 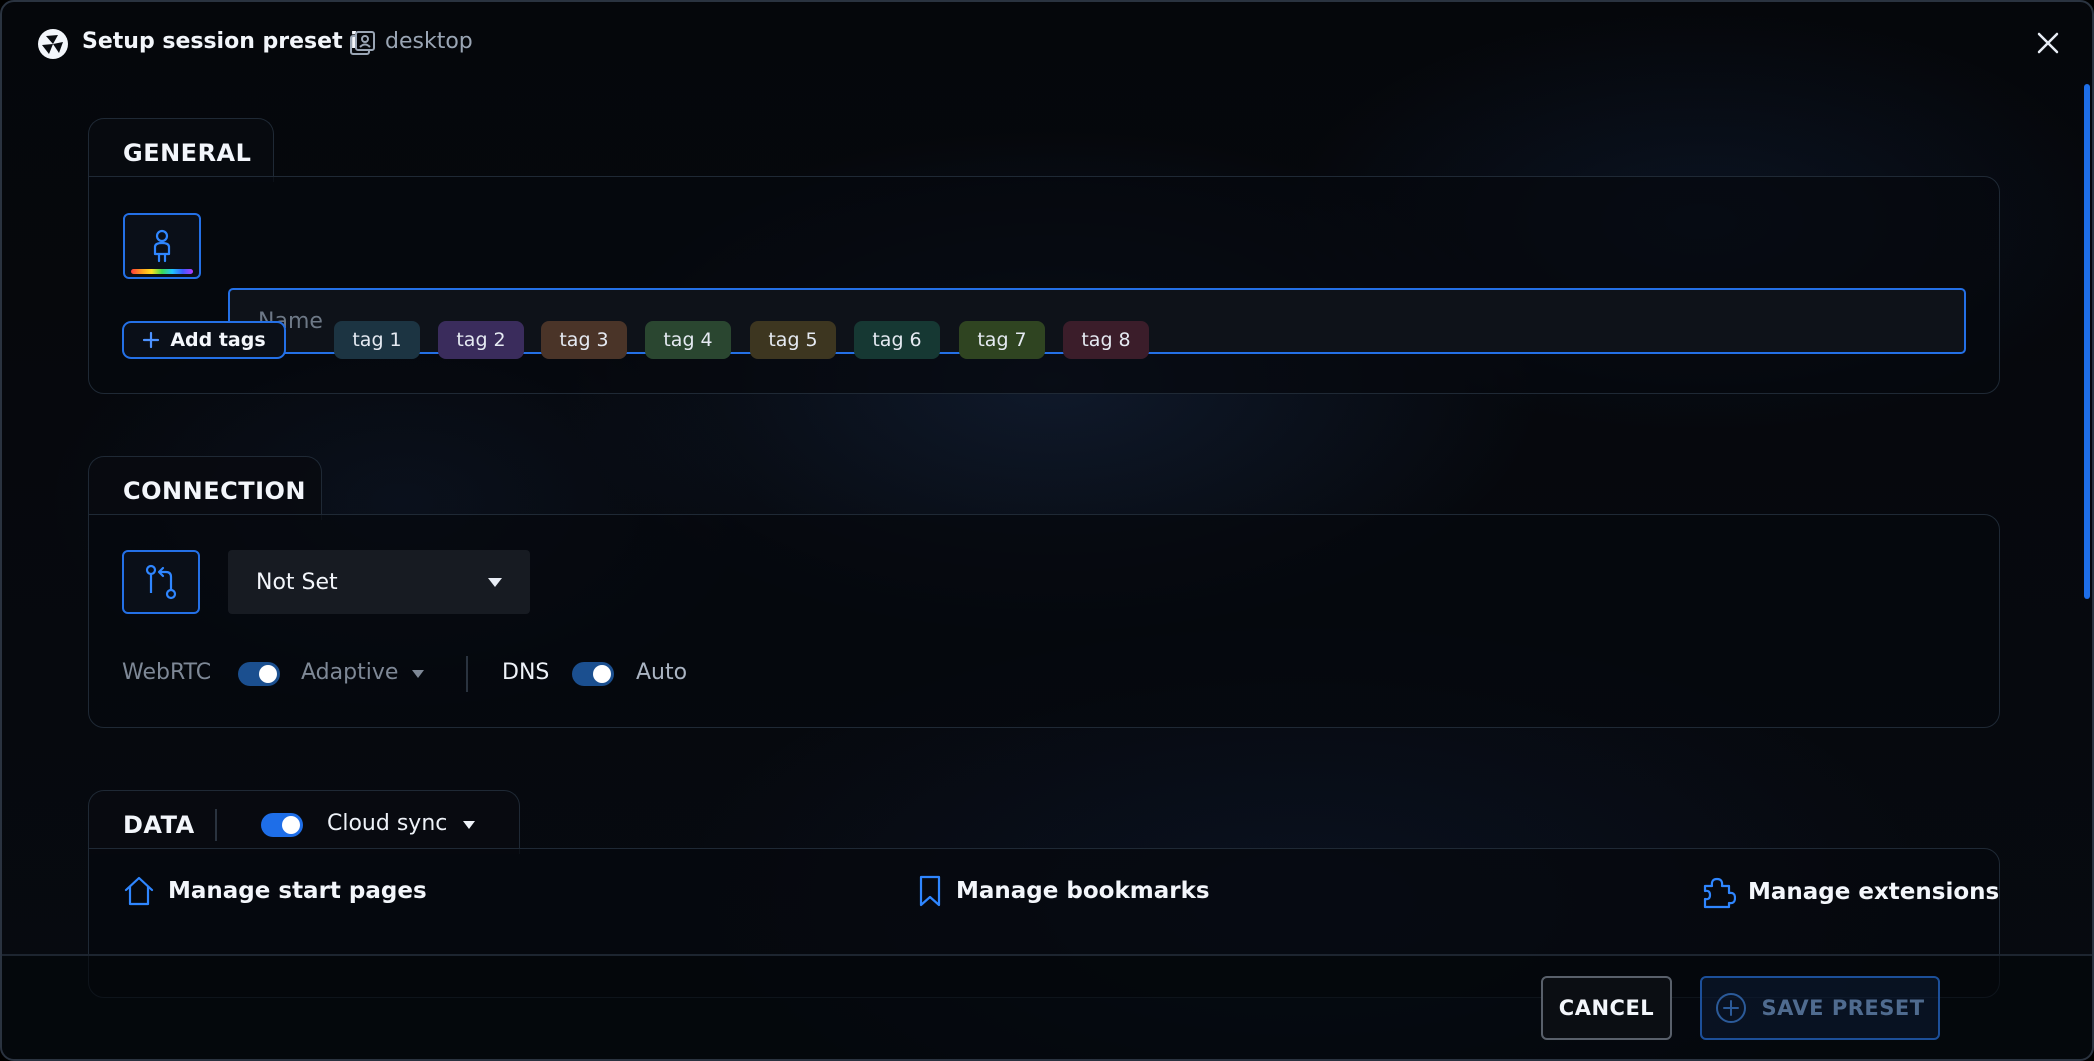 What do you see at coordinates (1106, 340) in the screenshot?
I see `tag-chip: tag 8` at bounding box center [1106, 340].